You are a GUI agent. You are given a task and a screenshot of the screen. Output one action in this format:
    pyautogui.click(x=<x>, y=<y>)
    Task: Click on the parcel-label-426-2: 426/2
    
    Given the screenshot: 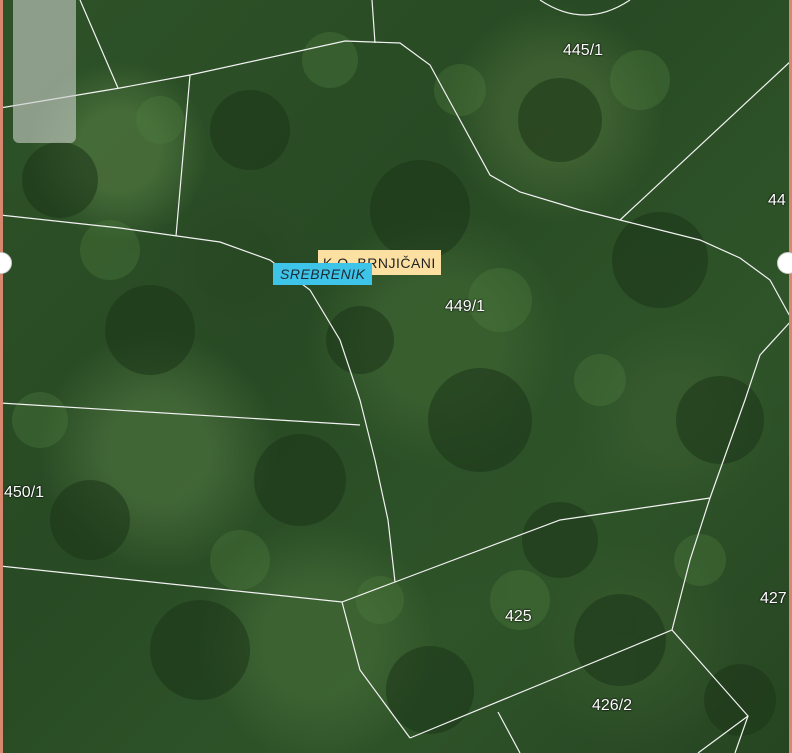 What is the action you would take?
    pyautogui.click(x=612, y=706)
    